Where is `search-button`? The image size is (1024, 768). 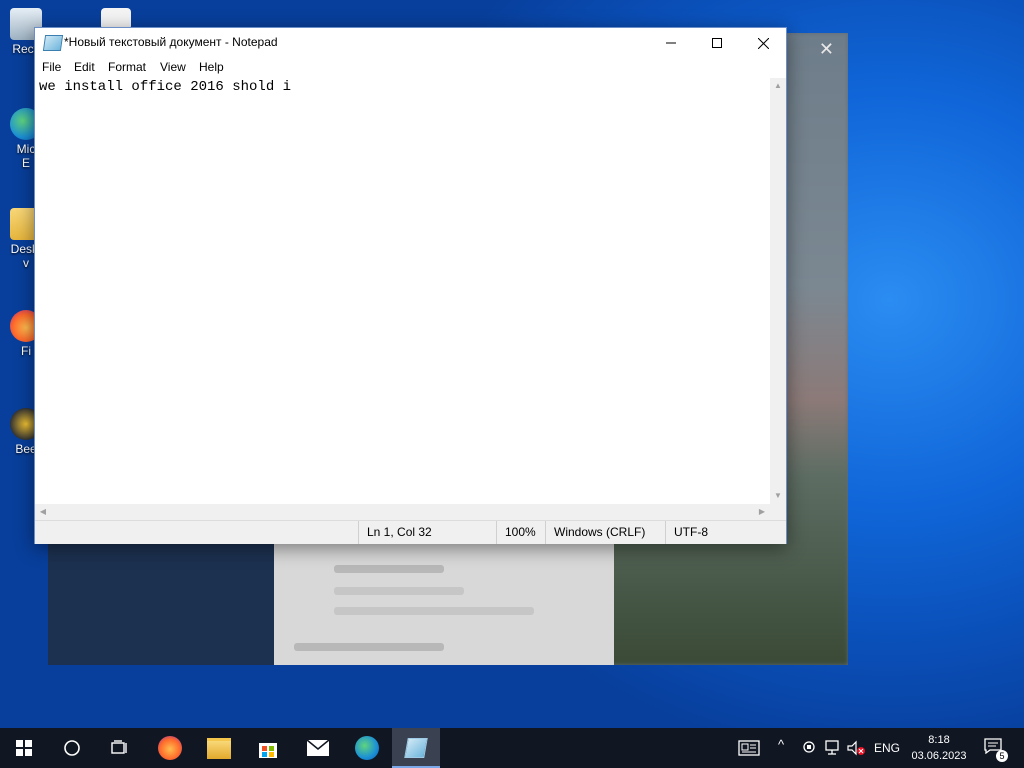 search-button is located at coordinates (72, 748).